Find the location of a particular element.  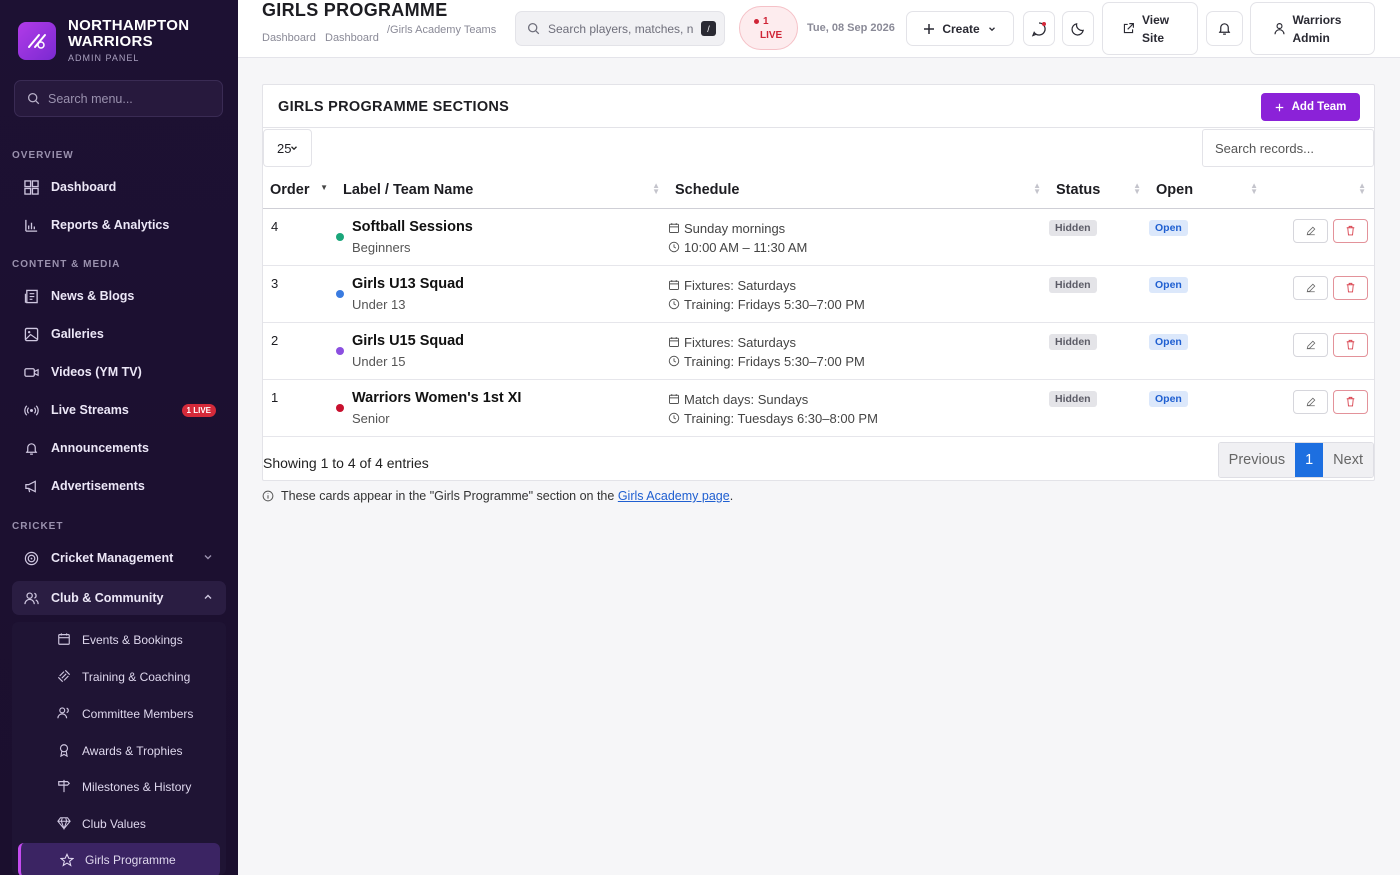

panel-title: GIRLS PROGRAMME SECTIONS is located at coordinates (394, 107).